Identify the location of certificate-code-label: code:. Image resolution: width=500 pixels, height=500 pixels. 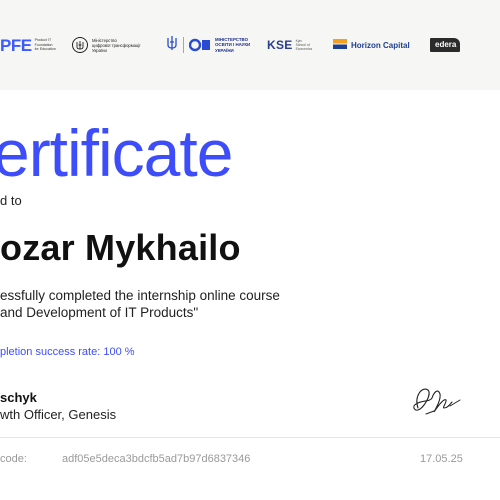
(13, 459).